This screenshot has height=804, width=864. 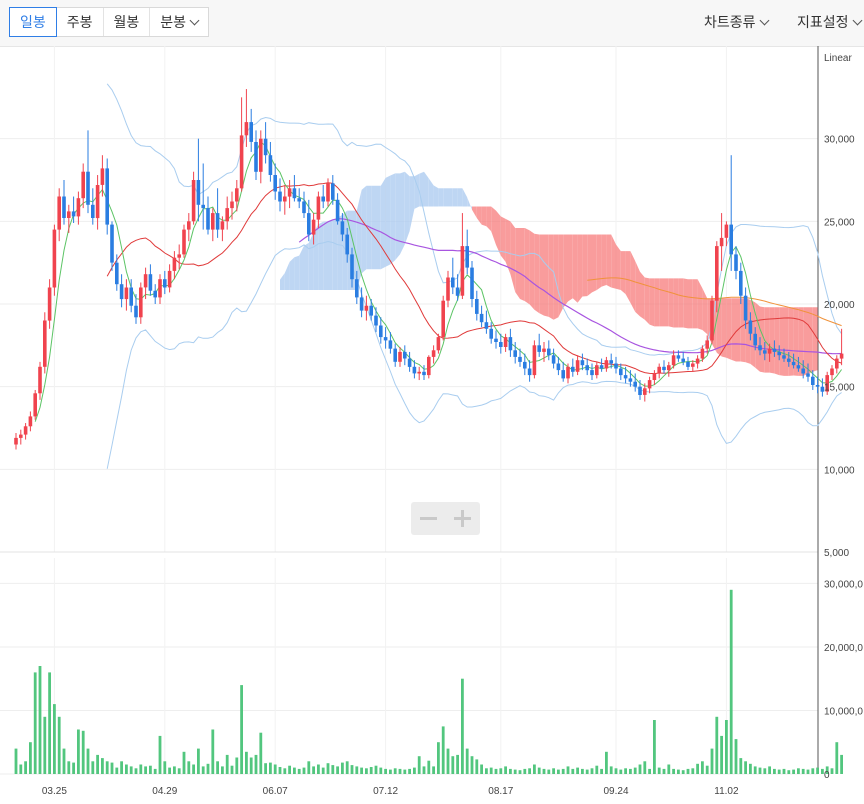 What do you see at coordinates (843, 711) in the screenshot?
I see `volume-tick-label: 10,000,0` at bounding box center [843, 711].